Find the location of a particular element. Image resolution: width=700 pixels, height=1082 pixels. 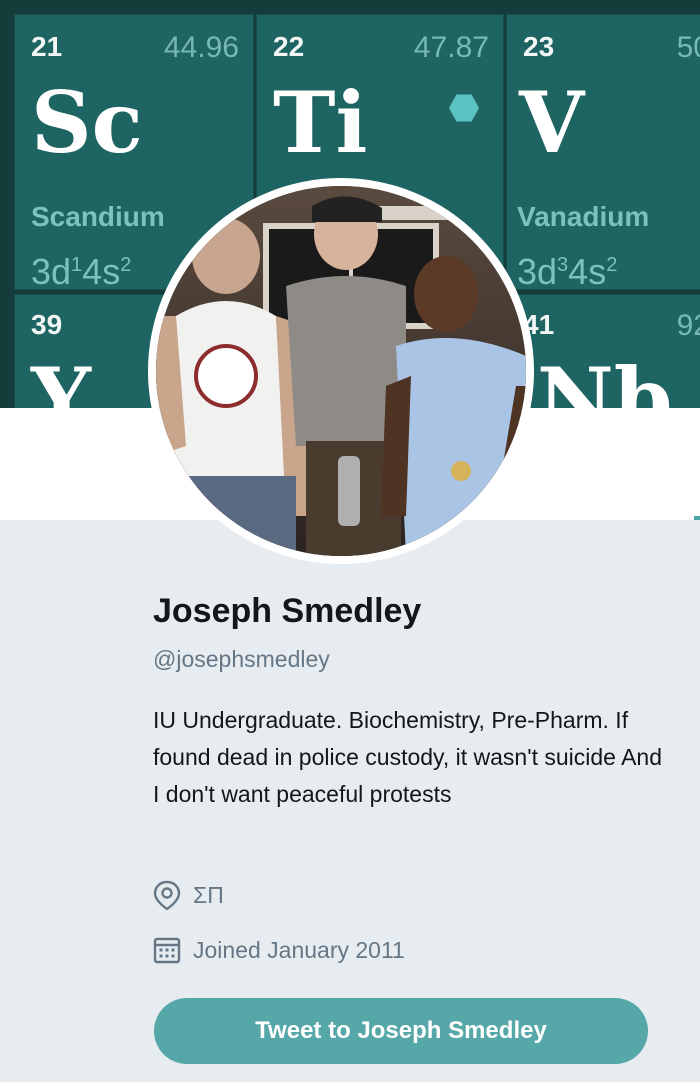

element-symbol: Nb is located at coordinates (605, 379).